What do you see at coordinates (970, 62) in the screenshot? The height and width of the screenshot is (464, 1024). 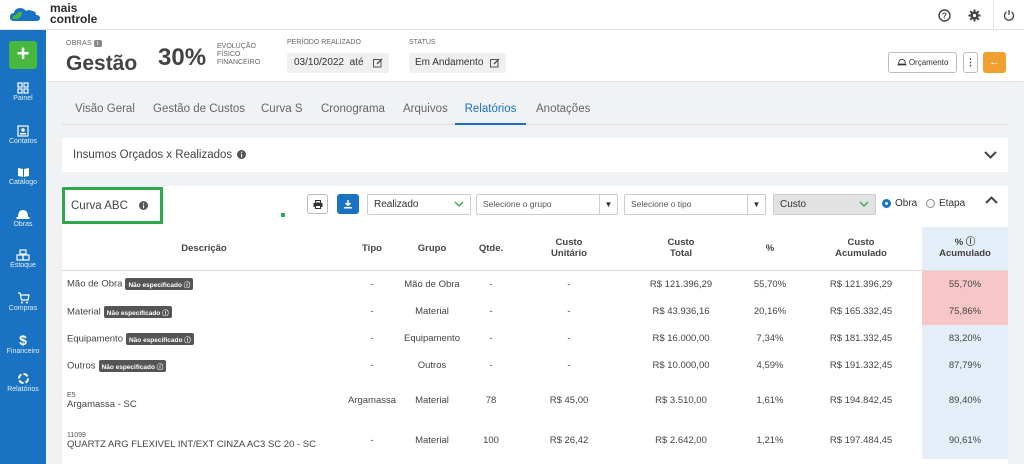 I see `more-options-button: ⋮` at bounding box center [970, 62].